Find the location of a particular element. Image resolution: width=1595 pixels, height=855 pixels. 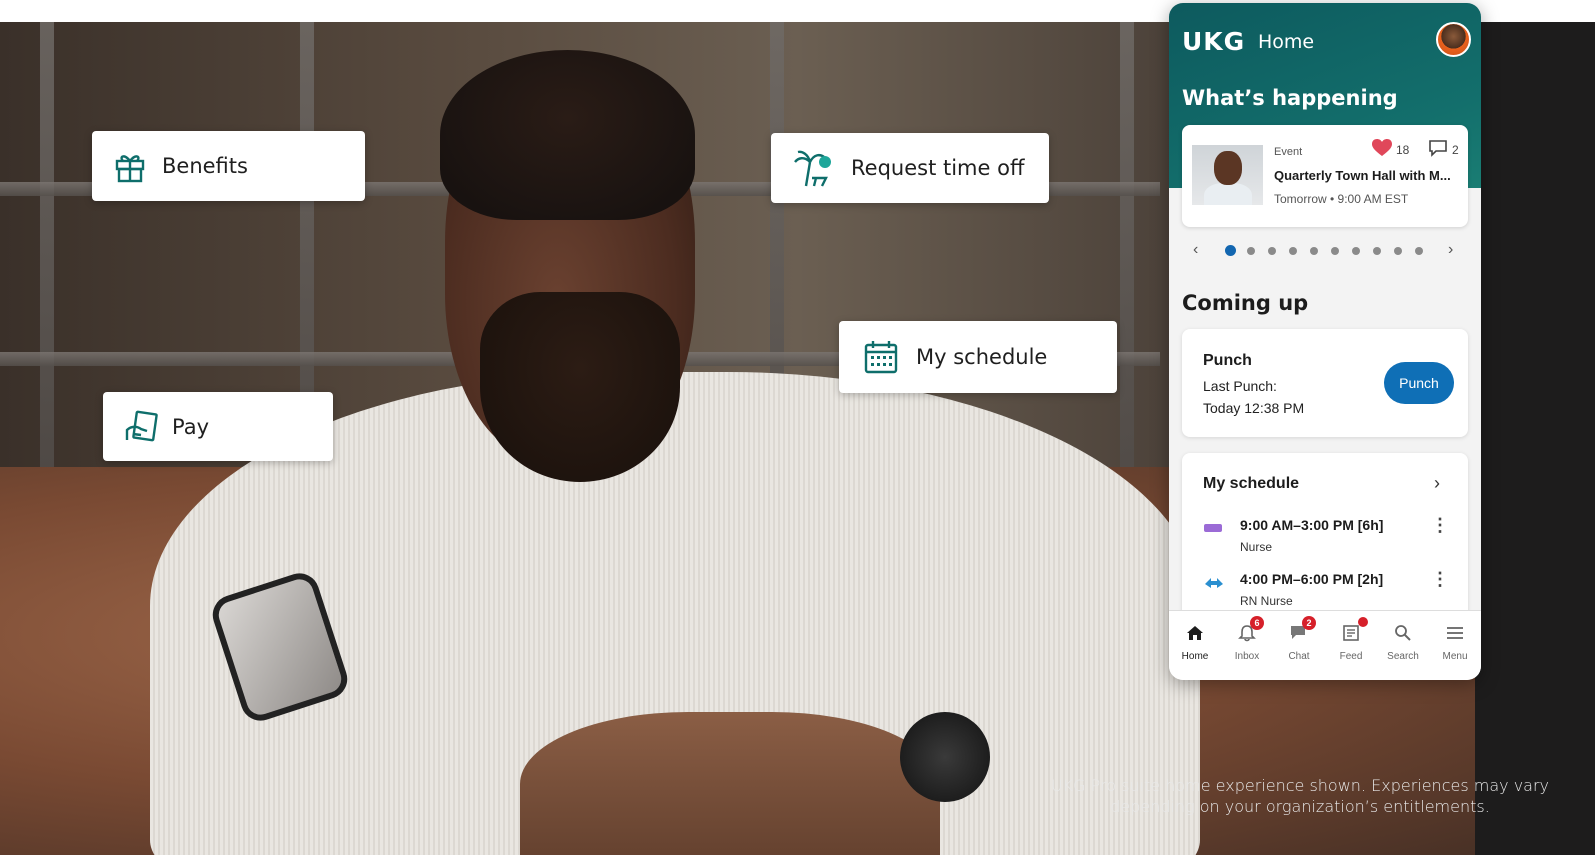

schedule-title: My schedule is located at coordinates (1251, 483).